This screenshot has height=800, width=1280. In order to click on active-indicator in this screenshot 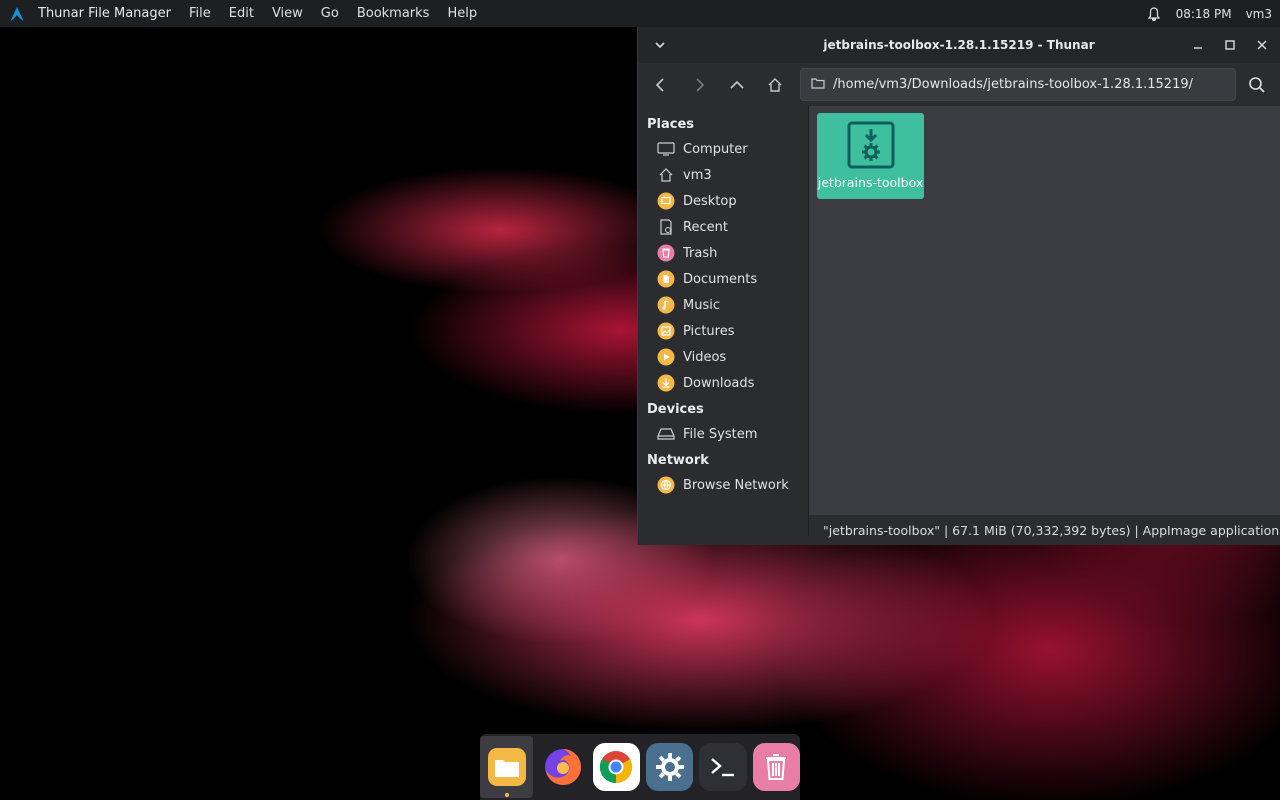, I will do `click(506, 795)`.